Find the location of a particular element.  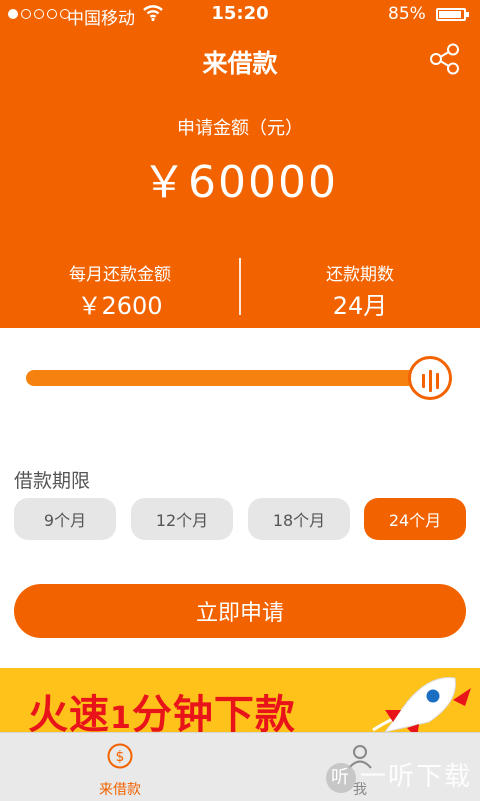

grip-icon is located at coordinates (430, 380).